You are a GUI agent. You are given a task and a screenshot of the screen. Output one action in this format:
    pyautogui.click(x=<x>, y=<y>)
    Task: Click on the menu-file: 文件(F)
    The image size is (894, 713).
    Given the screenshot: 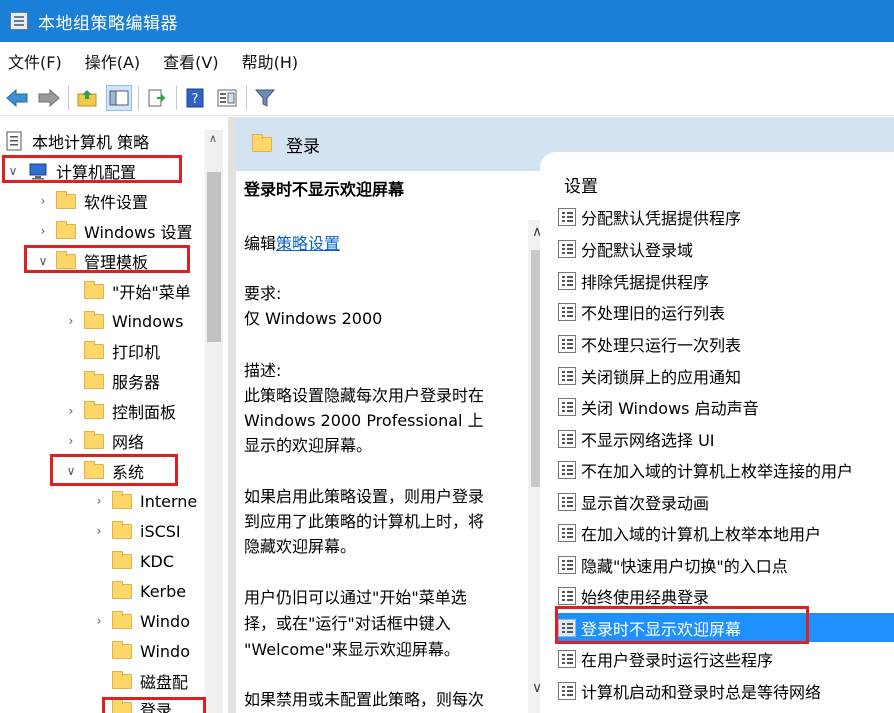 What is the action you would take?
    pyautogui.click(x=35, y=61)
    